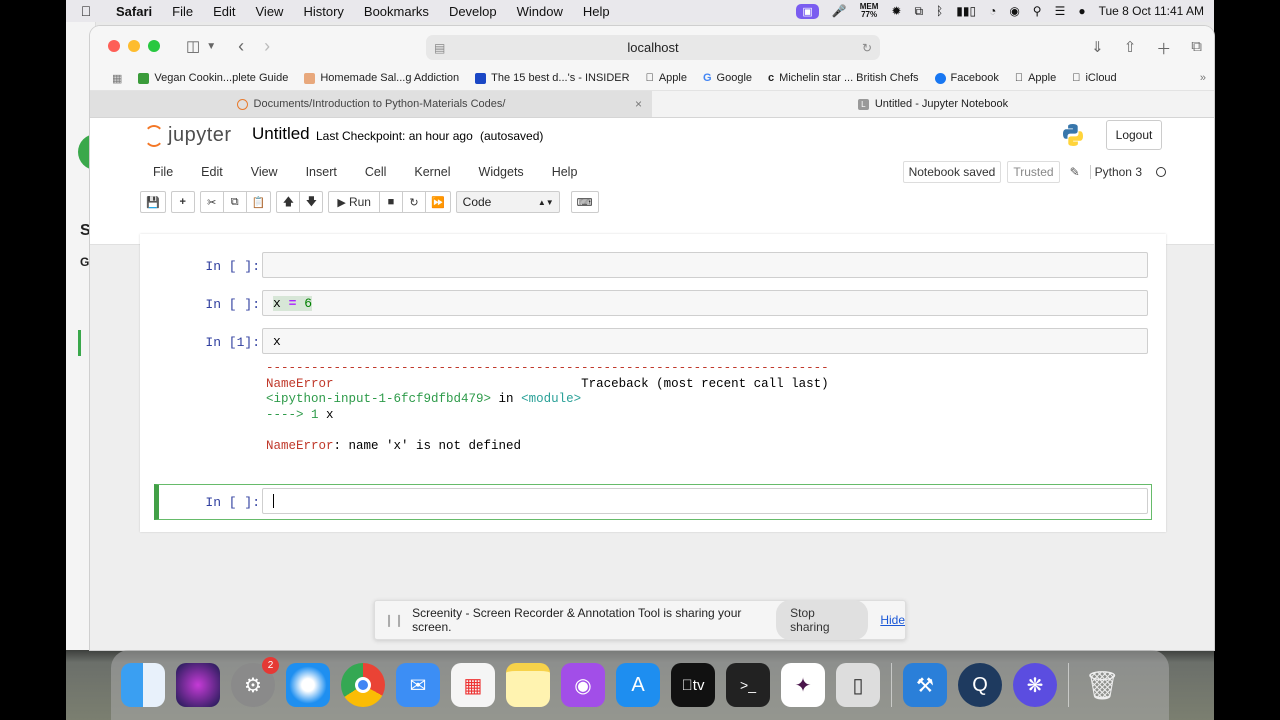 The width and height of the screenshot is (1280, 720). I want to click on microphone-icon: 🎤, so click(839, 11).